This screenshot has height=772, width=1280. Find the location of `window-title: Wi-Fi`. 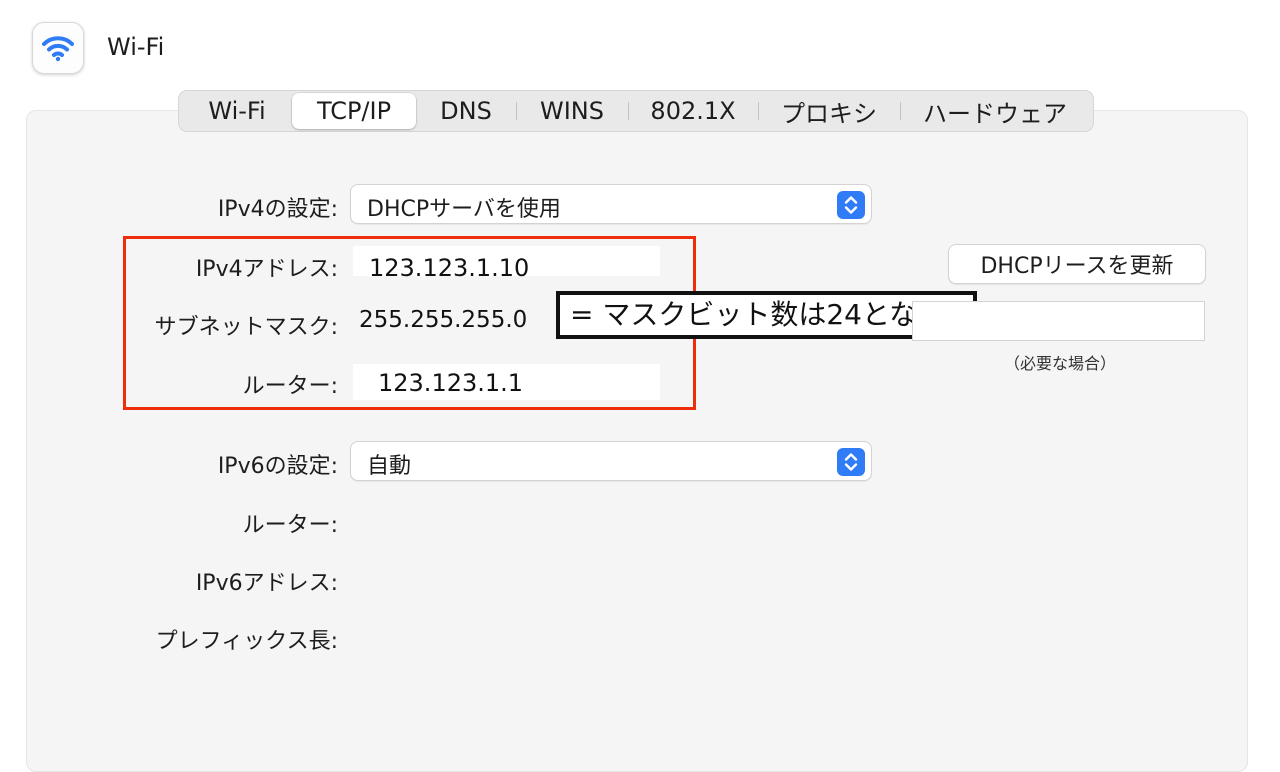

window-title: Wi-Fi is located at coordinates (136, 47).